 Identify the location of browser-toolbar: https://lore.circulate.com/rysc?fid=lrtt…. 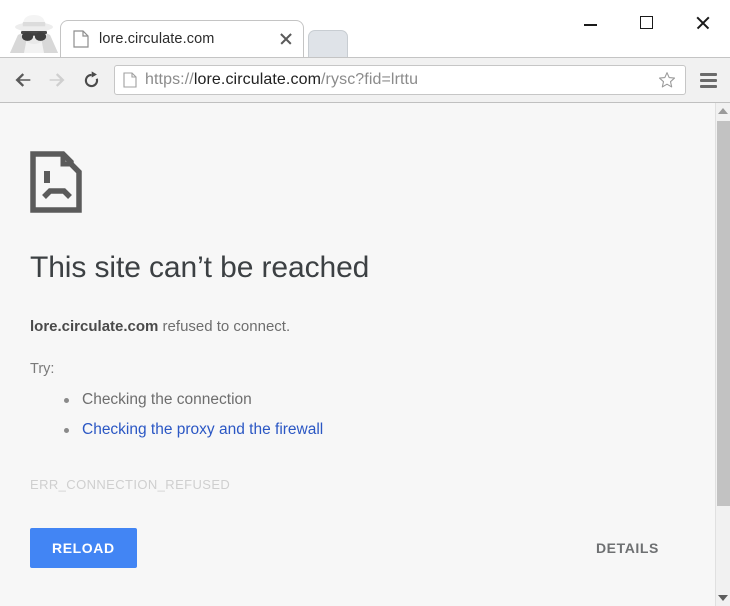
(365, 80).